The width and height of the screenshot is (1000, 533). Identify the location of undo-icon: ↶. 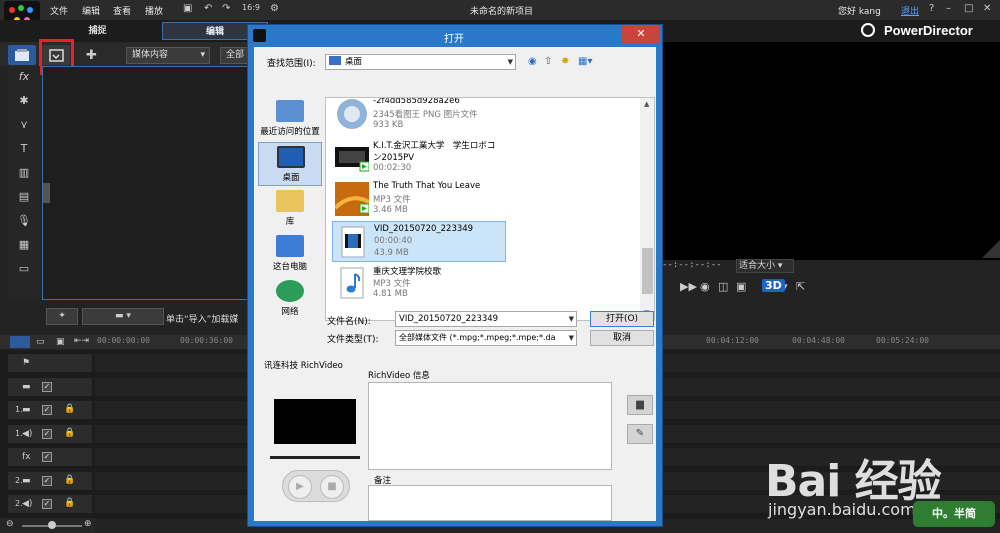
(208, 8).